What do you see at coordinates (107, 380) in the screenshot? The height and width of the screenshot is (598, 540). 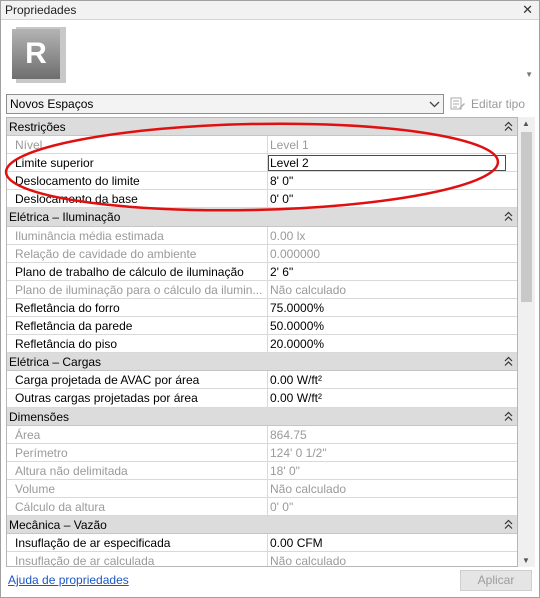 I see `property-label: Carga projetada de AVAC por área` at bounding box center [107, 380].